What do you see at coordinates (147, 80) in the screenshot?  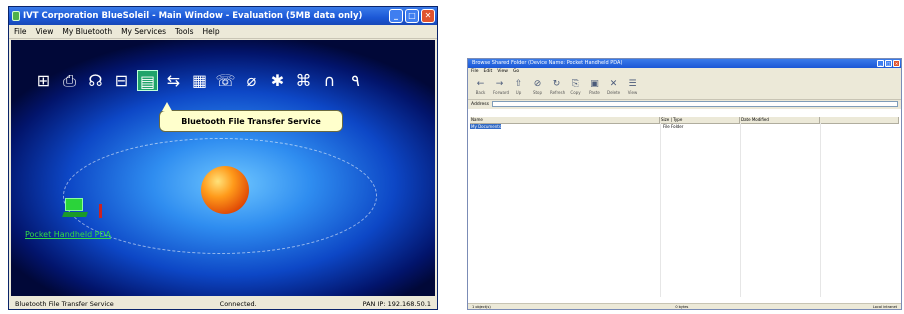 I see `file-transfer-icon: ▤` at bounding box center [147, 80].